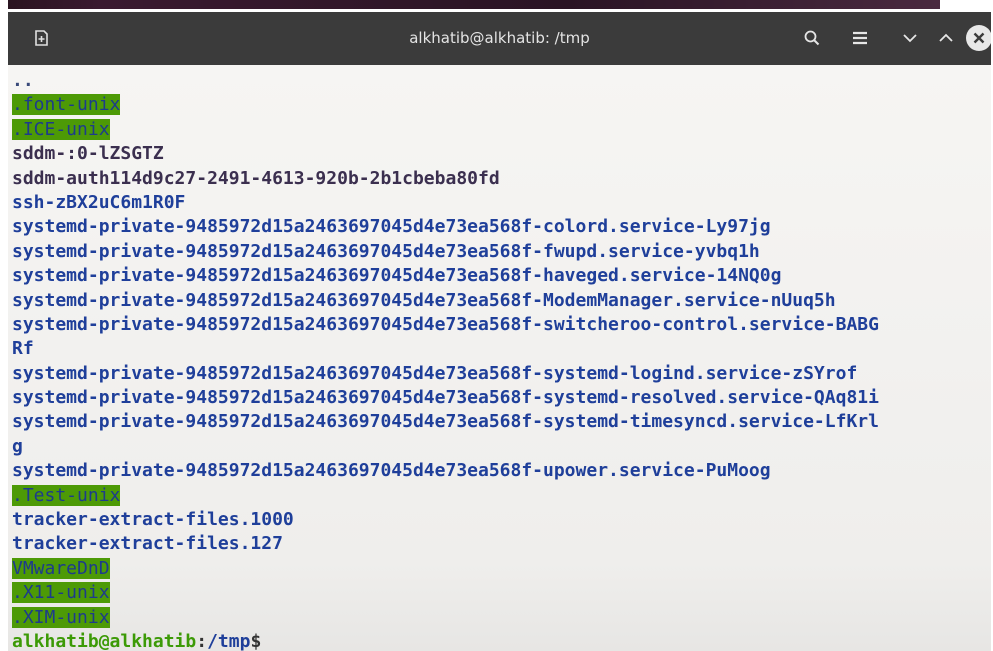 The width and height of the screenshot is (993, 651). I want to click on output-line-text: sddm-:0-lZSGTZ, so click(88, 154).